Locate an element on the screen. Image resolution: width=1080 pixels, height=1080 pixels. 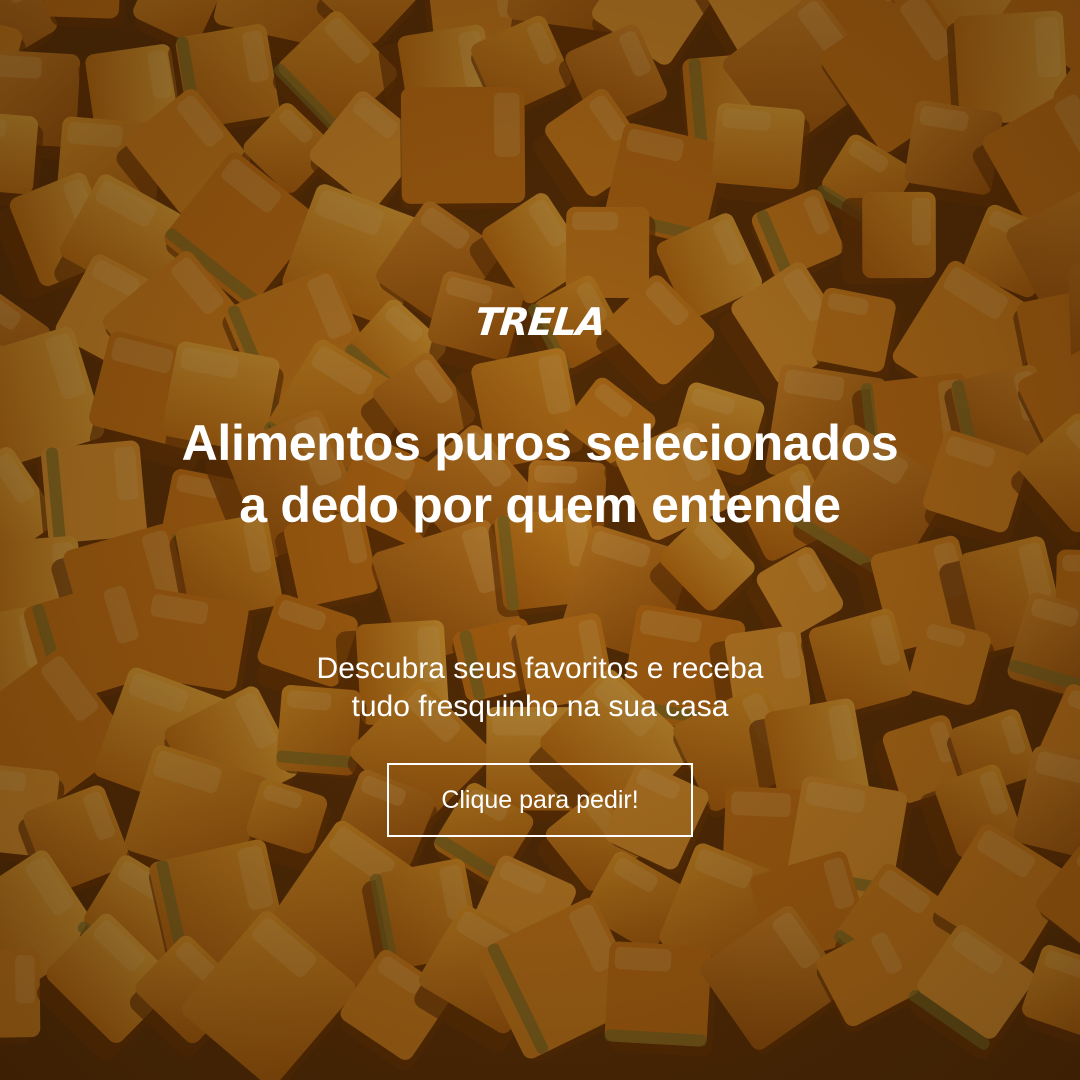
headline-line-2: a dedo por quem entende is located at coordinates (540, 505).